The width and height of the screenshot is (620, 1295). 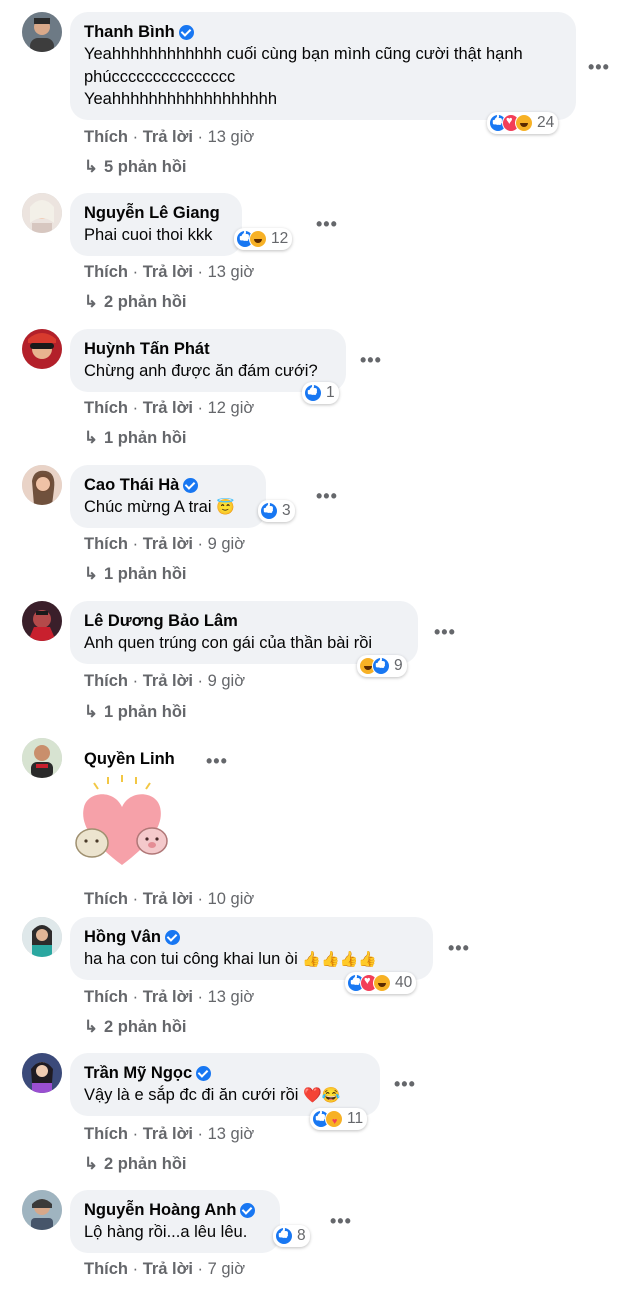 I want to click on commenter-name: Trần Mỹ Ngọc, so click(x=148, y=1073).